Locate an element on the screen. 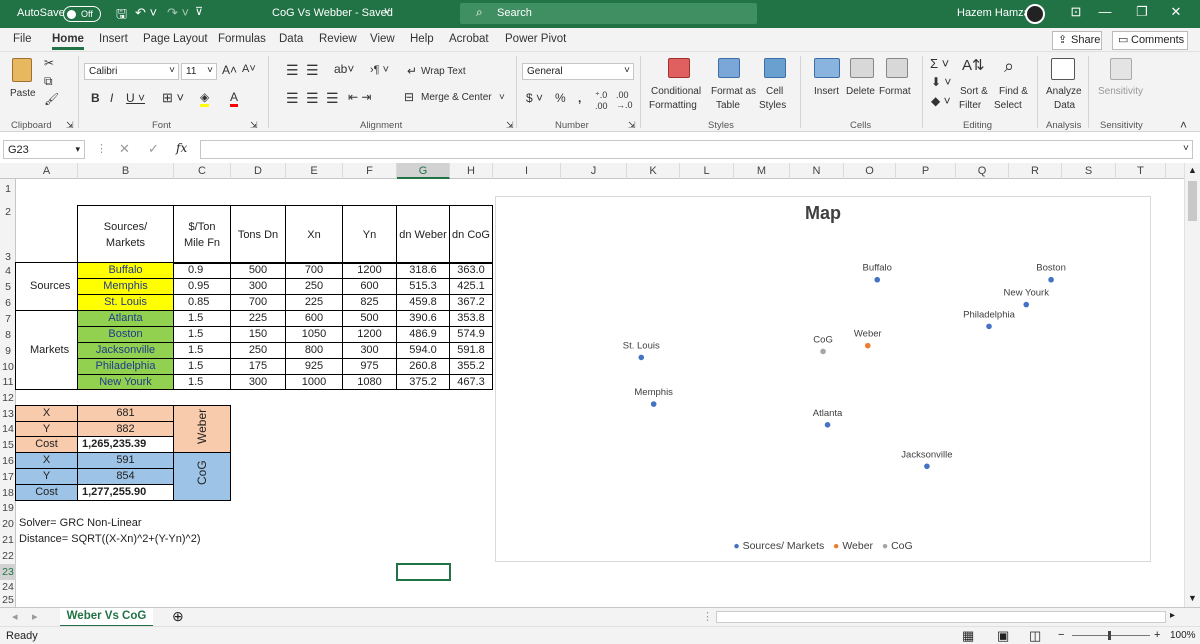  row-header-9: 9 is located at coordinates (8, 351).